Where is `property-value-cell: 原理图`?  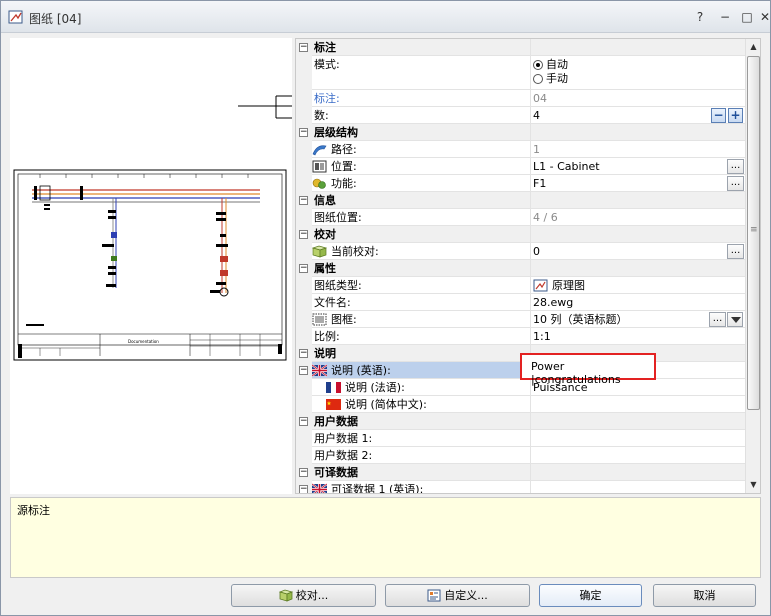
property-value-cell: 原理图 is located at coordinates (638, 285).